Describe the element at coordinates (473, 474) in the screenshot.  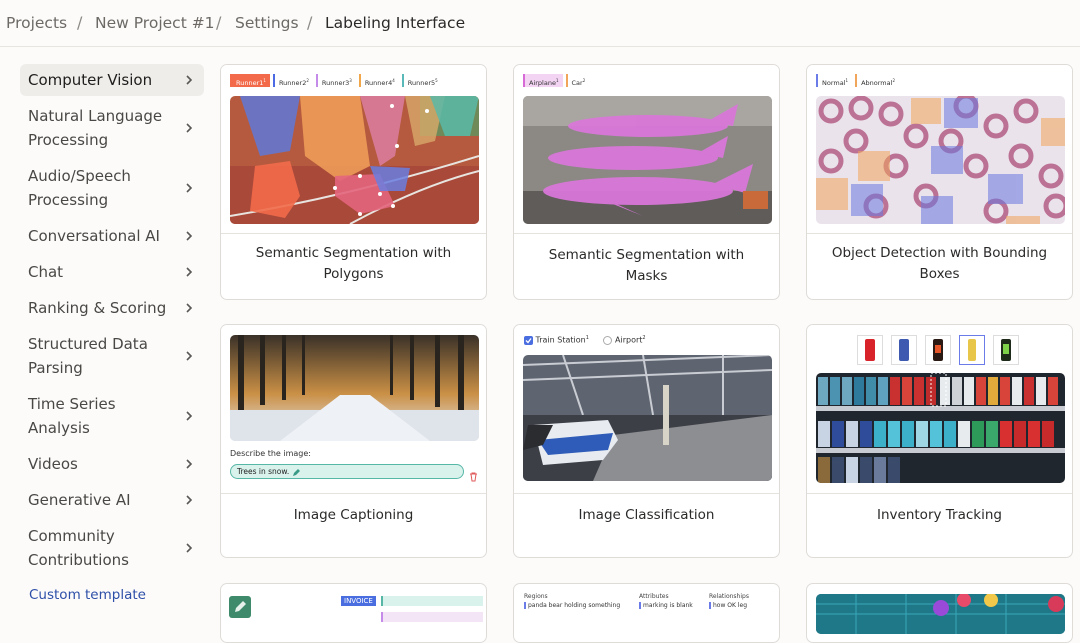
I see `delete-icon` at that location.